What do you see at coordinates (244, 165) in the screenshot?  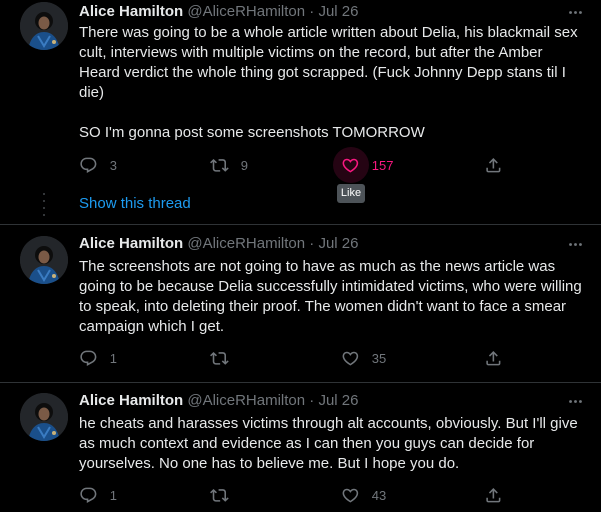 I see `retweet-count: 9` at bounding box center [244, 165].